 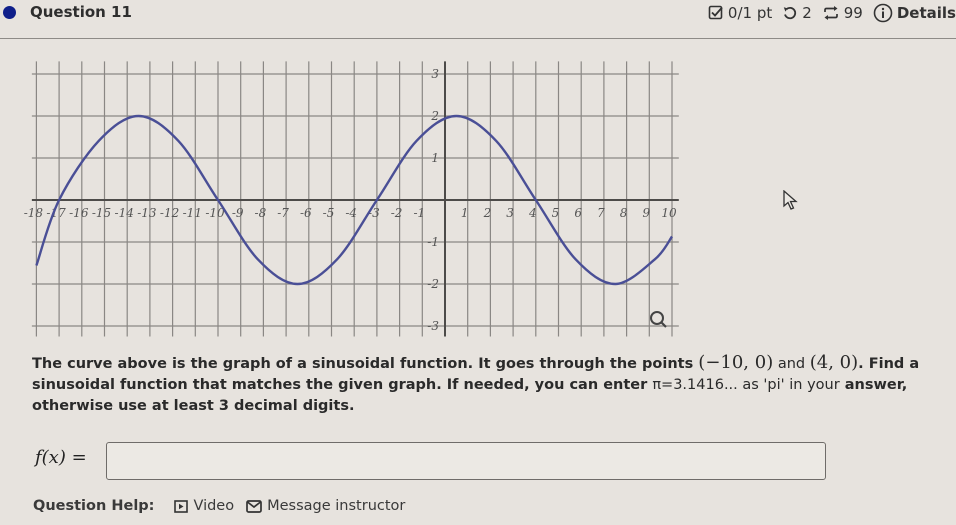 I want to click on header-divider, so click(x=478, y=38).